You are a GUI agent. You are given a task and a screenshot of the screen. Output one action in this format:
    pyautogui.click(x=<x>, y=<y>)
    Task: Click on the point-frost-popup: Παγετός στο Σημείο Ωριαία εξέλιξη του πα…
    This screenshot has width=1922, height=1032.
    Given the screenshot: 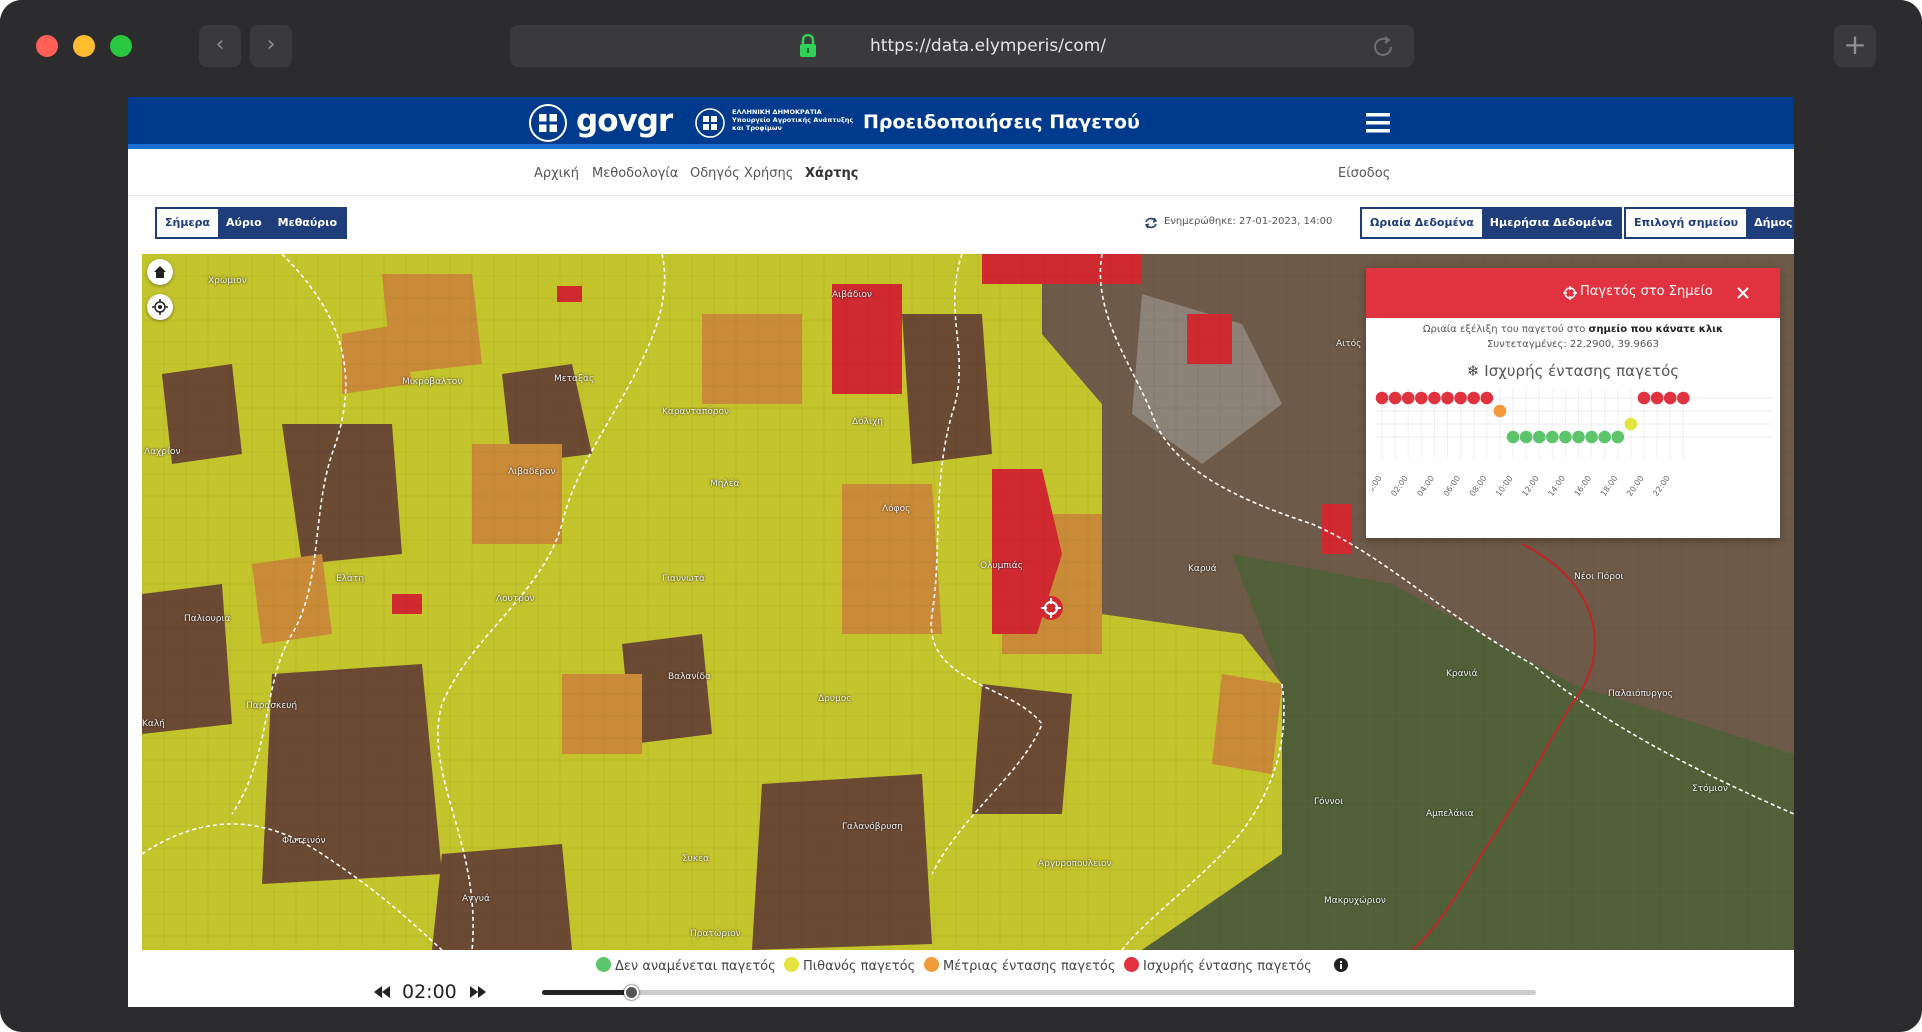 What is the action you would take?
    pyautogui.click(x=1573, y=403)
    